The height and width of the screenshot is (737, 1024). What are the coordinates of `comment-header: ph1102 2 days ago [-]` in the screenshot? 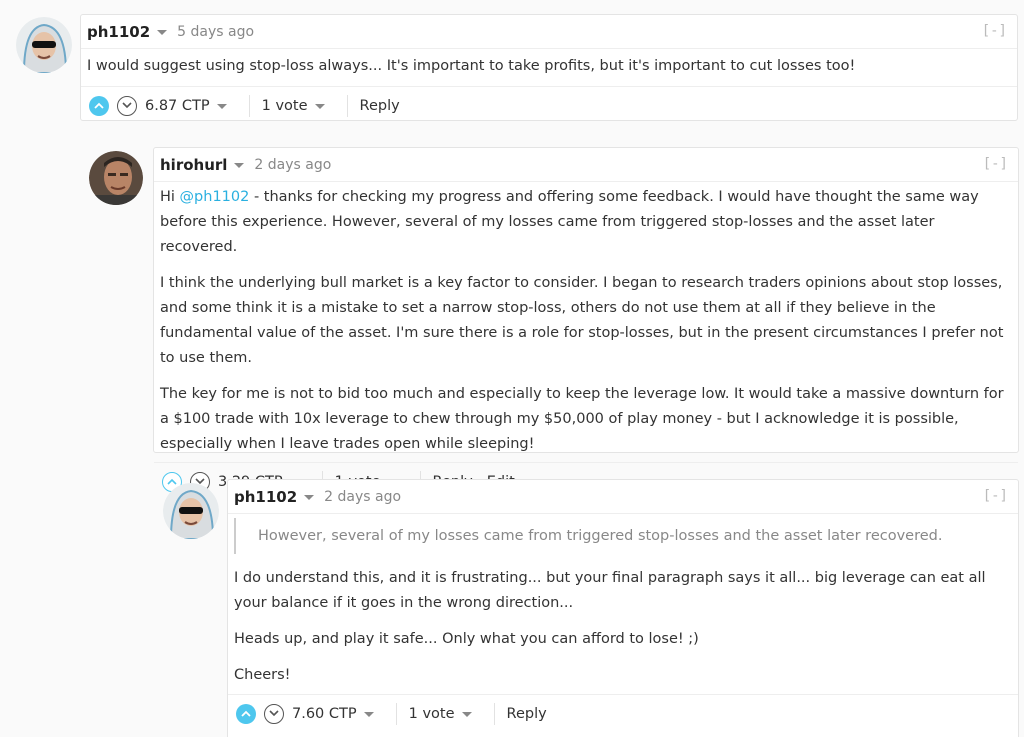 It's located at (623, 497).